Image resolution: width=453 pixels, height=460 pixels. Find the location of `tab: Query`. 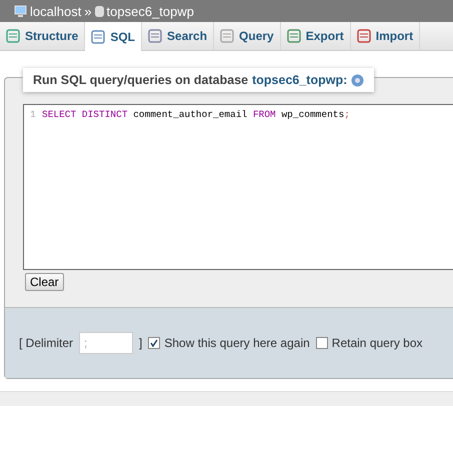

tab: Query is located at coordinates (247, 36).